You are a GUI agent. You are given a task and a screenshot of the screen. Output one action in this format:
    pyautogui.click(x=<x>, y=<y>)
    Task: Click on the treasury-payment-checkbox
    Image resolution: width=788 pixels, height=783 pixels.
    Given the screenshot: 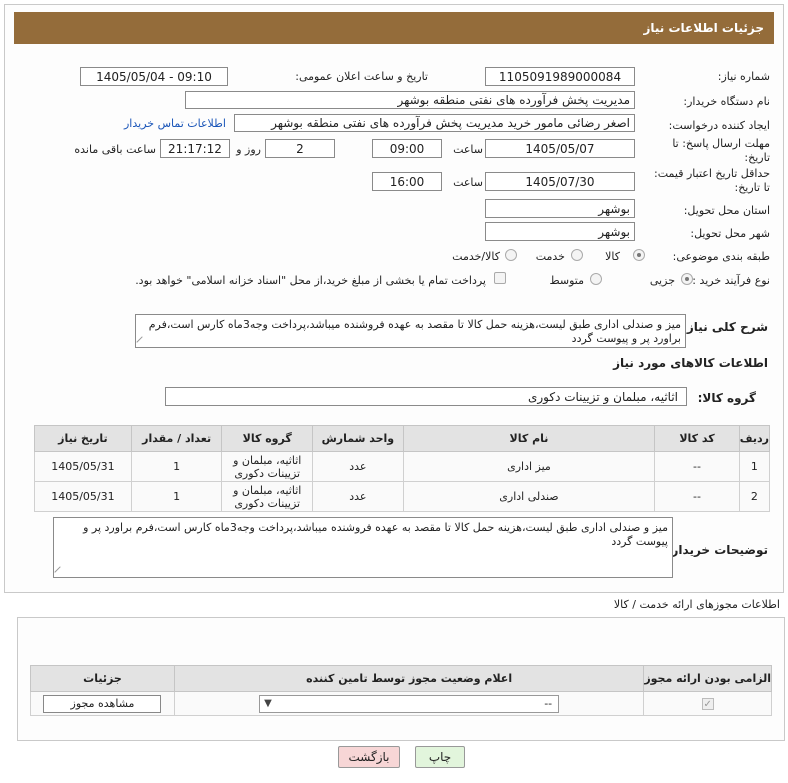 What is the action you would take?
    pyautogui.click(x=500, y=278)
    